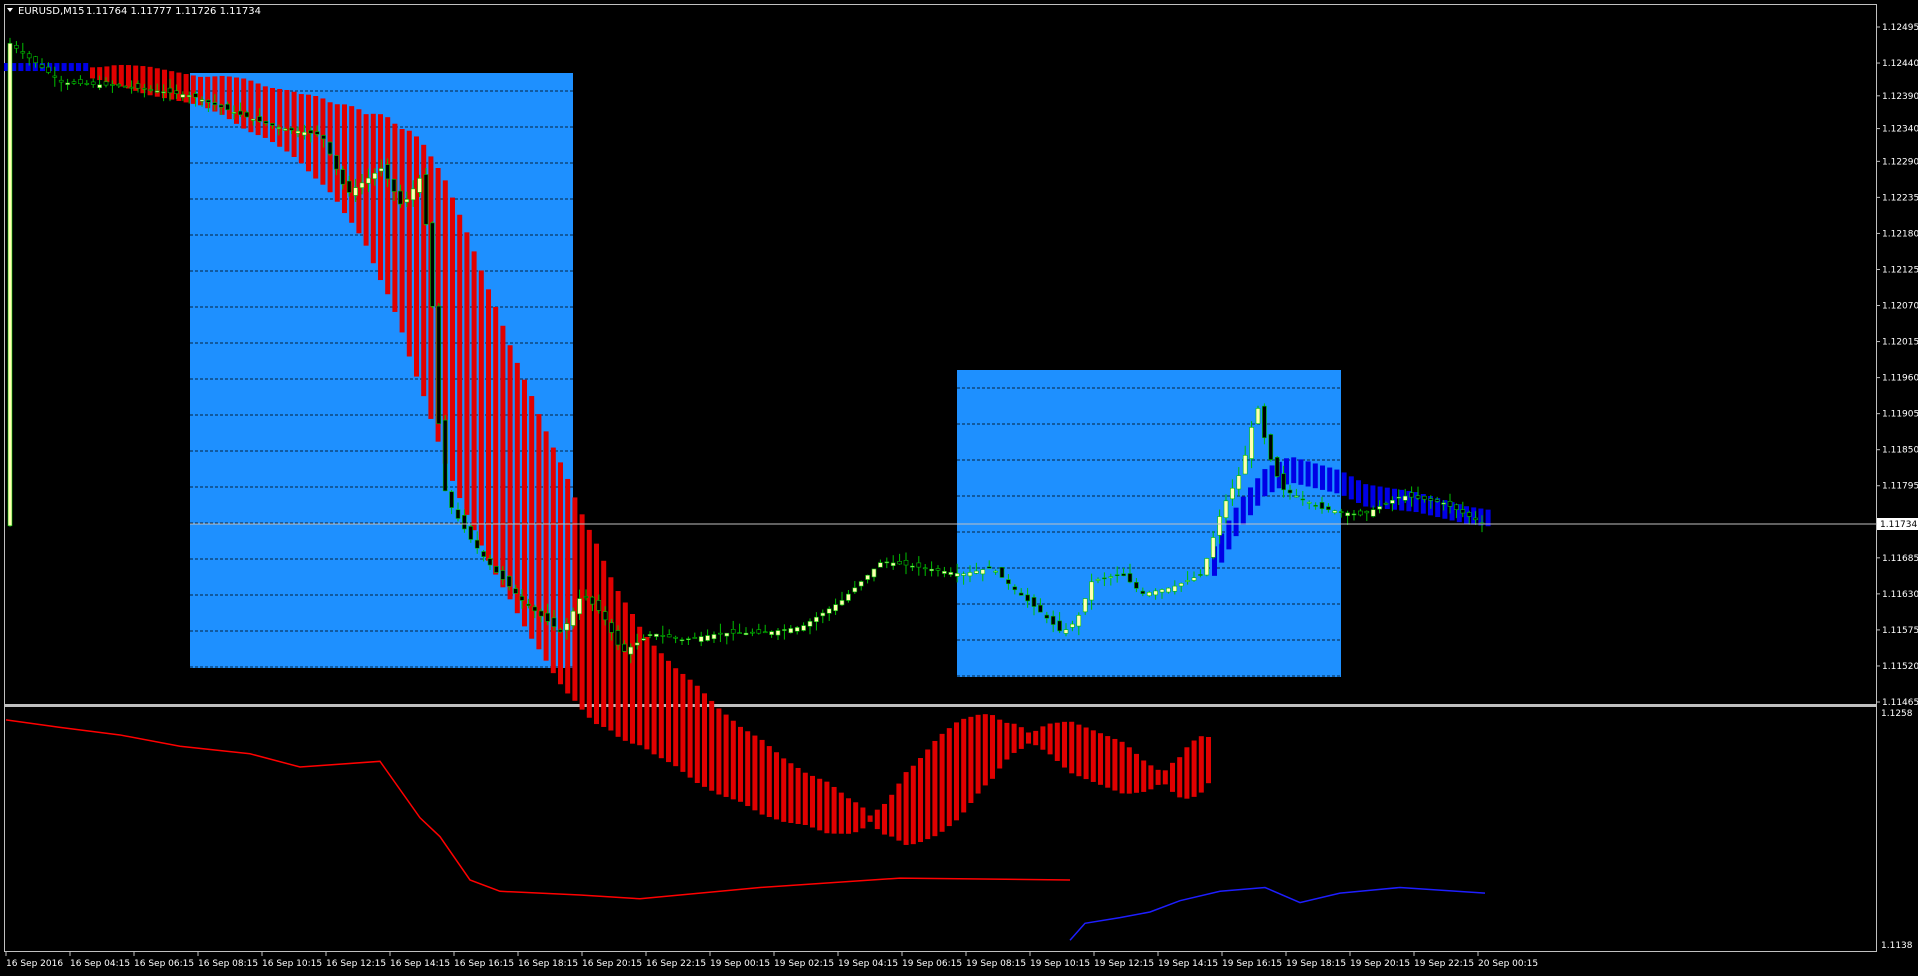 The height and width of the screenshot is (976, 1918). What do you see at coordinates (484, 964) in the screenshot?
I see `time-tick-label: 16 Sep 16:15` at bounding box center [484, 964].